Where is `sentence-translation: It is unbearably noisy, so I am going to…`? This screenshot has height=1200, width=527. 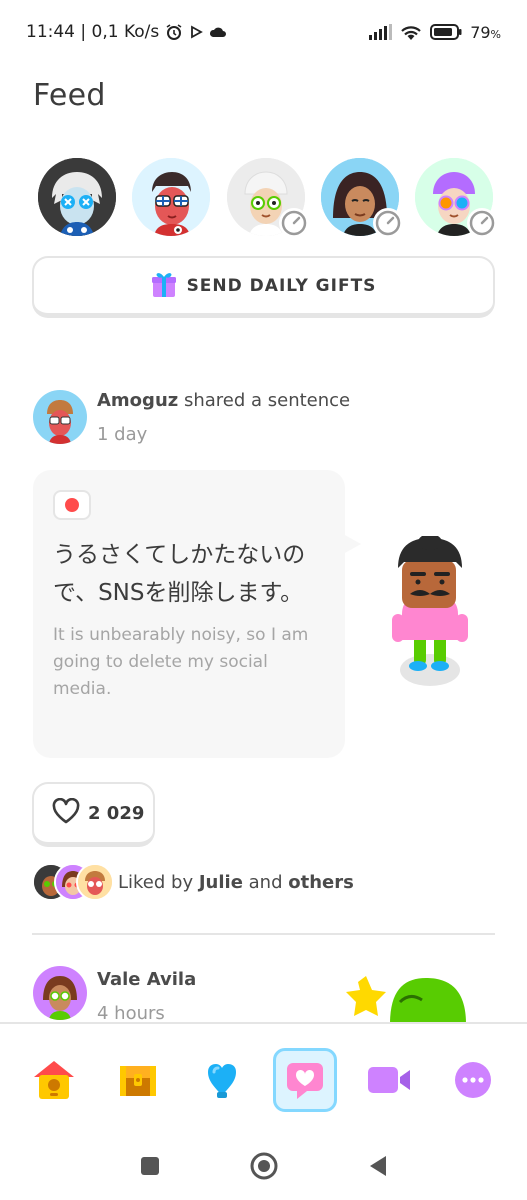 sentence-translation: It is unbearably noisy, so I am going to… is located at coordinates (181, 662).